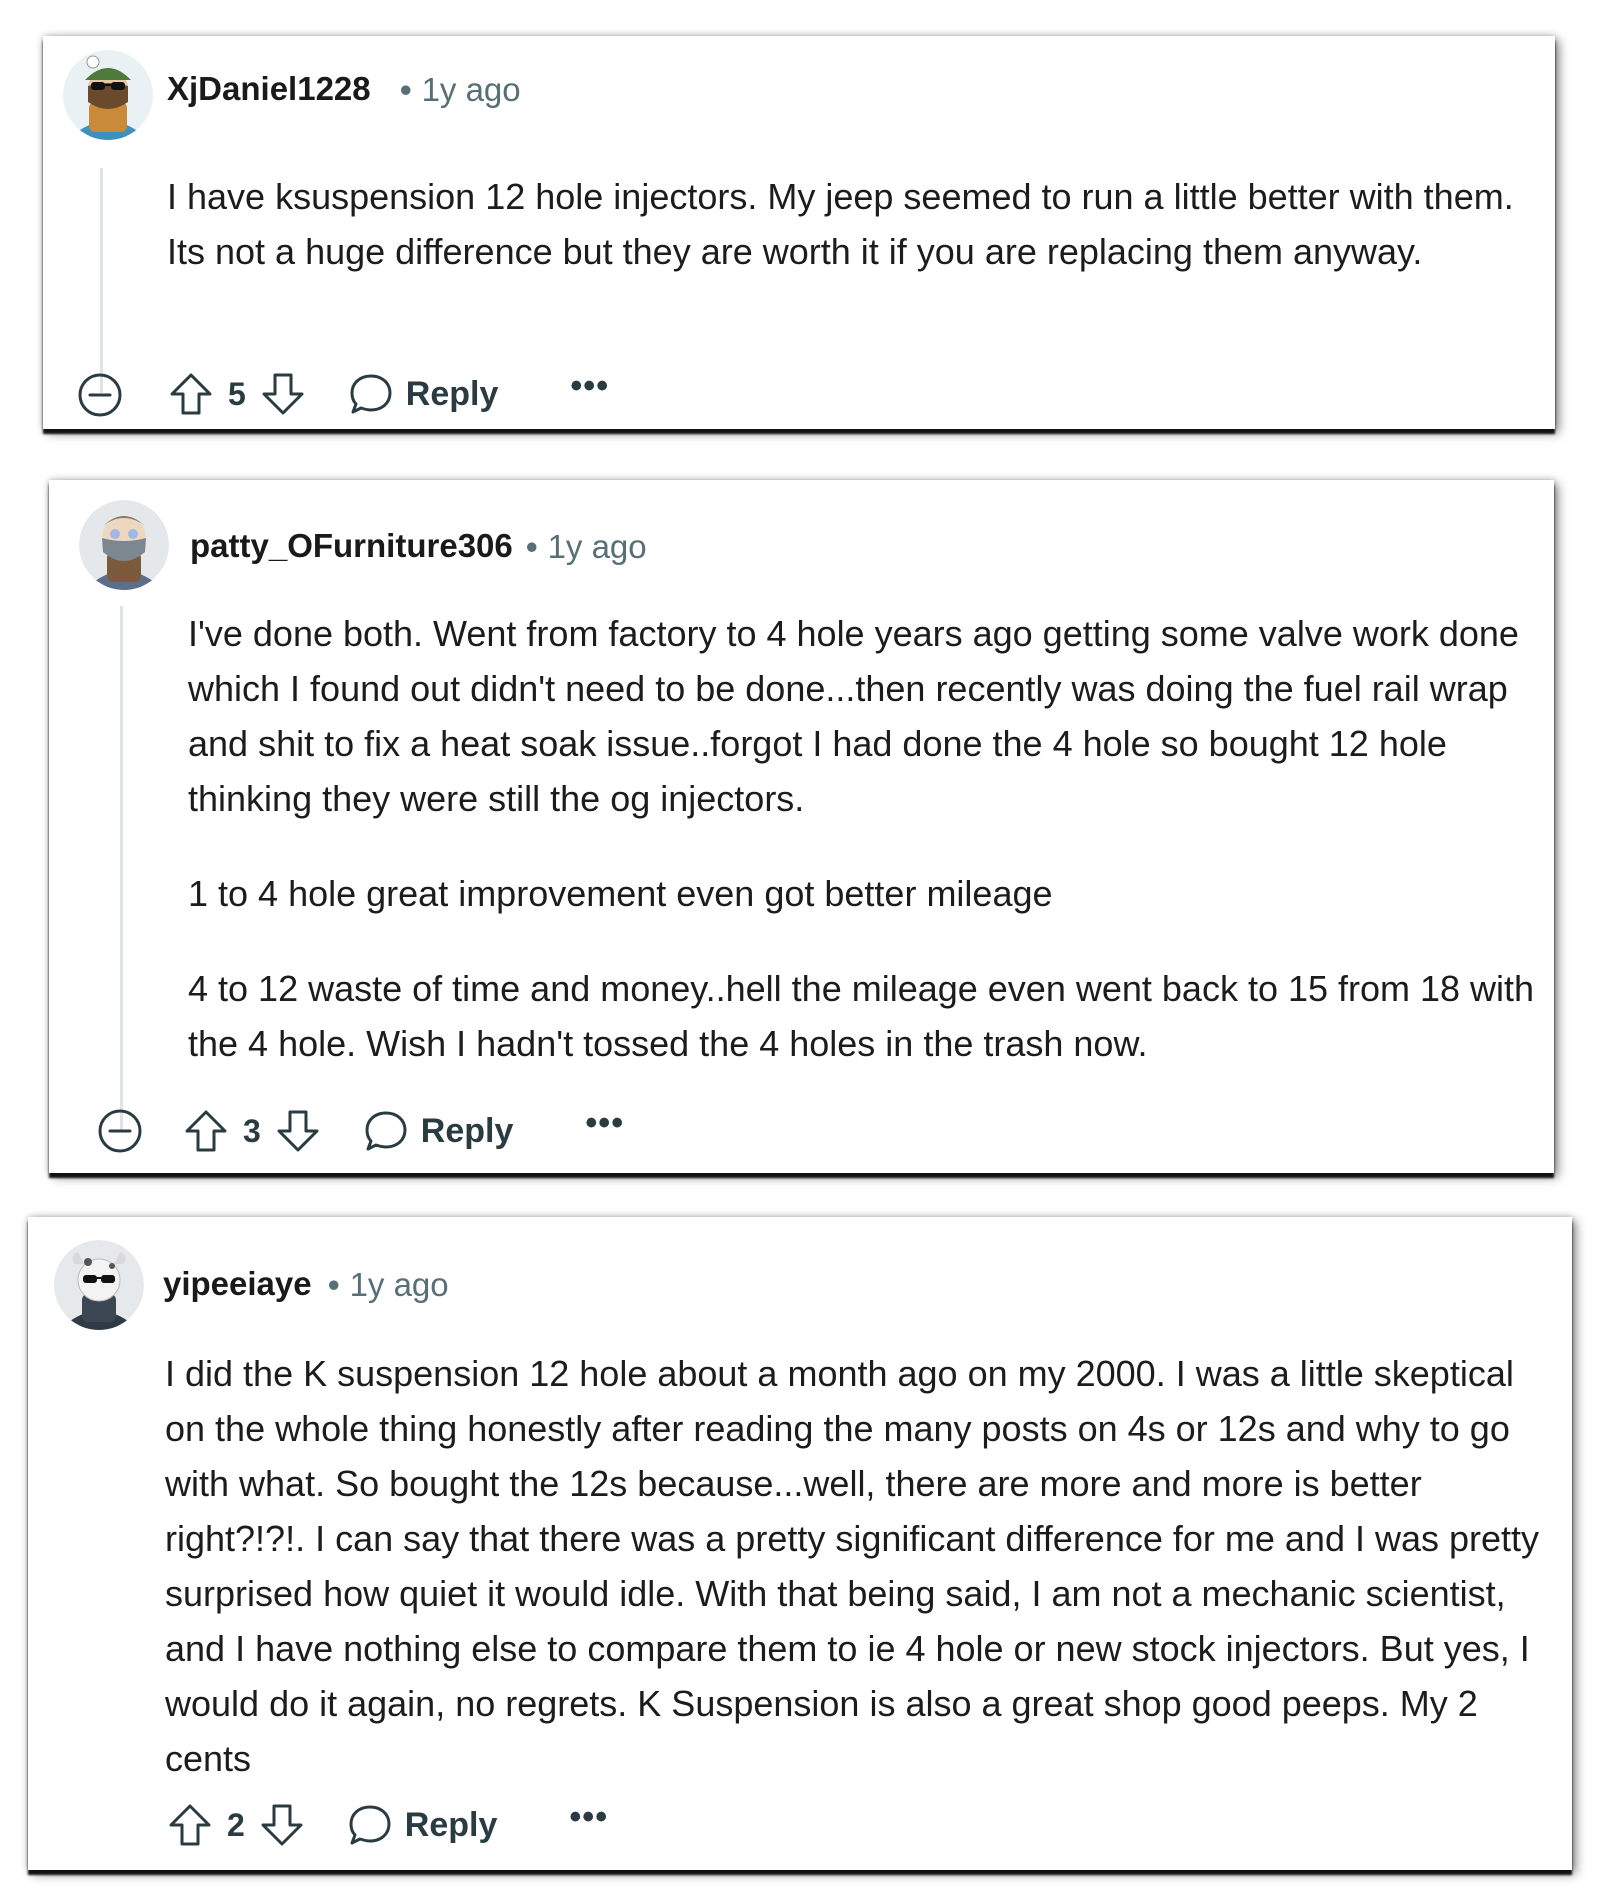 This screenshot has width=1600, height=1900. Describe the element at coordinates (237, 393) in the screenshot. I see `vote-count: 5` at that location.